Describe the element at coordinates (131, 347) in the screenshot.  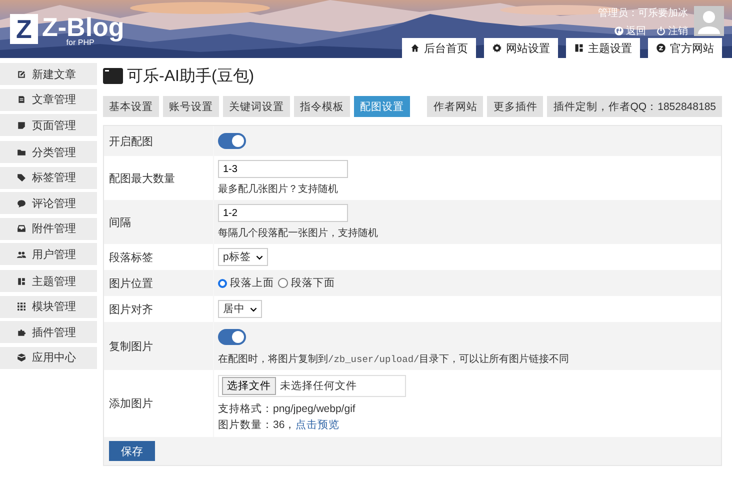
I see `field-label: 复制图片` at that location.